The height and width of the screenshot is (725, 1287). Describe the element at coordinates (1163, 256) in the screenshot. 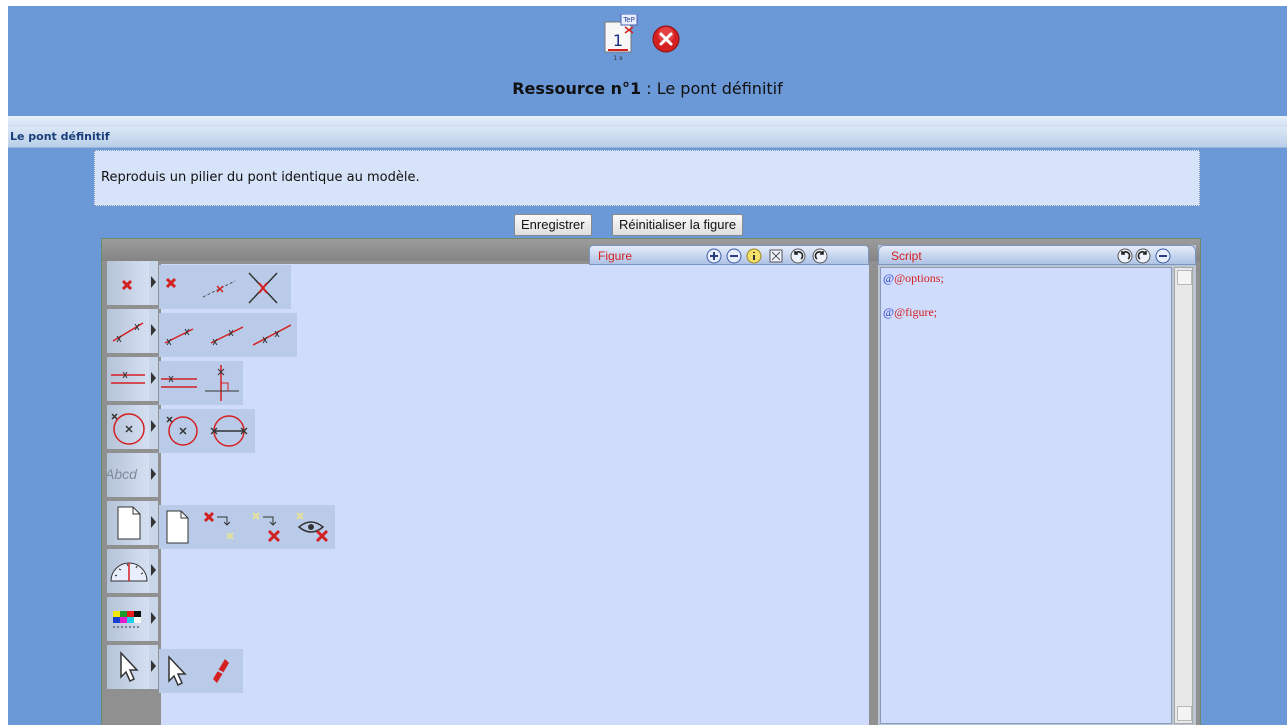

I see `collapse-icon` at that location.